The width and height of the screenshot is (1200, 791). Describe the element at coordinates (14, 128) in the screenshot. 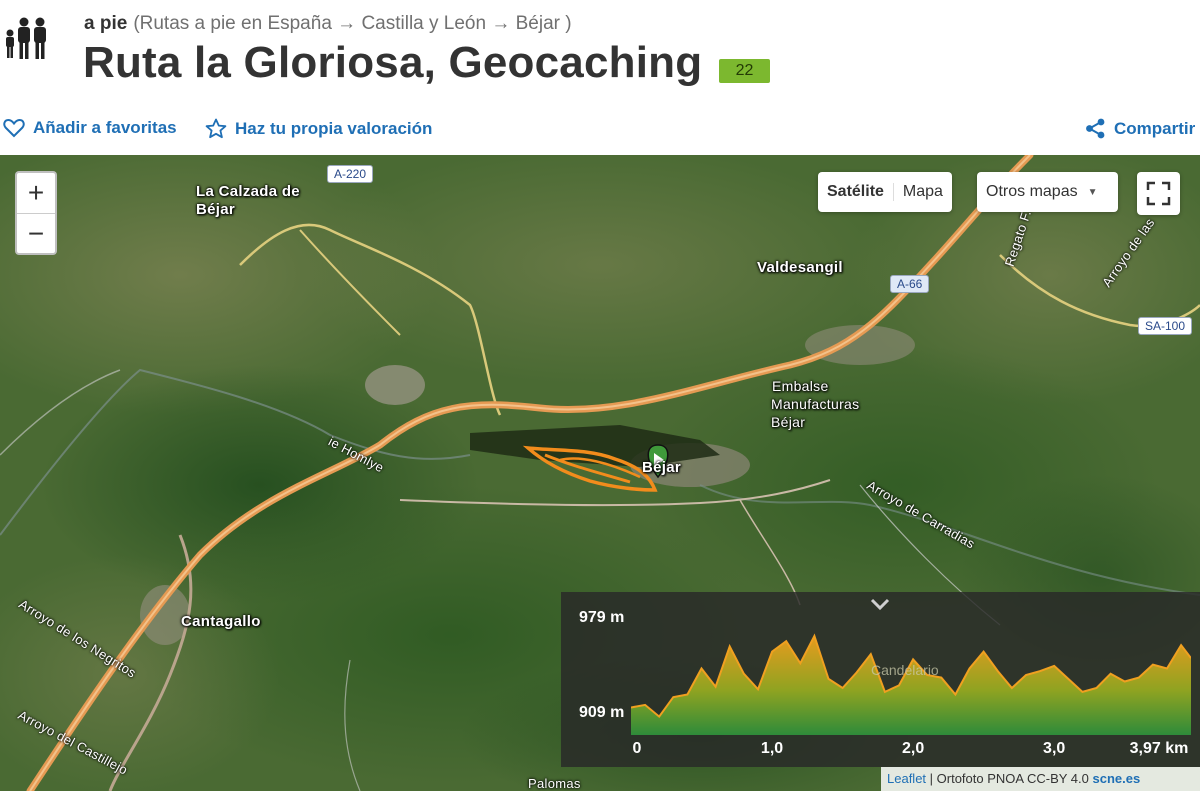

I see `heart-icon` at that location.